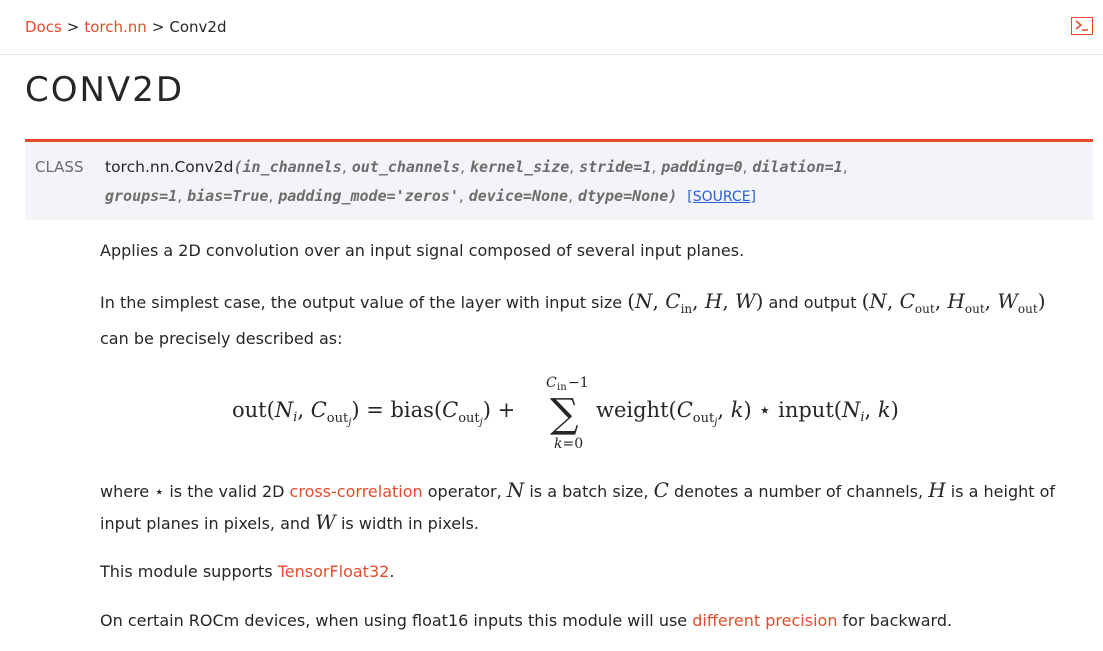  Describe the element at coordinates (169, 167) in the screenshot. I see `signature-name: torch.nn.Conv2d` at that location.